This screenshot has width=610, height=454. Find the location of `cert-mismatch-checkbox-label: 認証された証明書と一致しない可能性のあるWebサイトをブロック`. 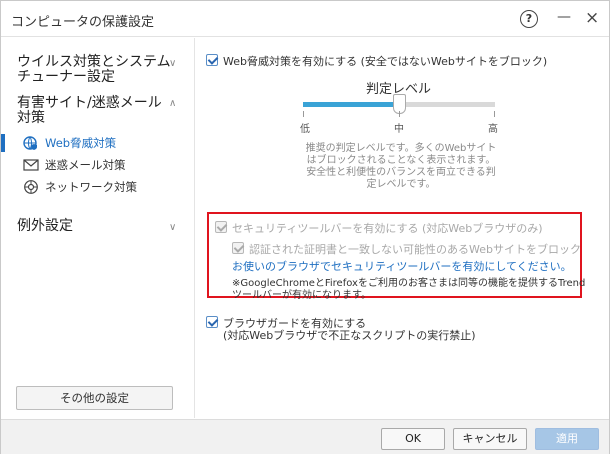

cert-mismatch-checkbox-label: 認証された証明書と一致しない可能性のあるWebサイトをブロック is located at coordinates (415, 249).